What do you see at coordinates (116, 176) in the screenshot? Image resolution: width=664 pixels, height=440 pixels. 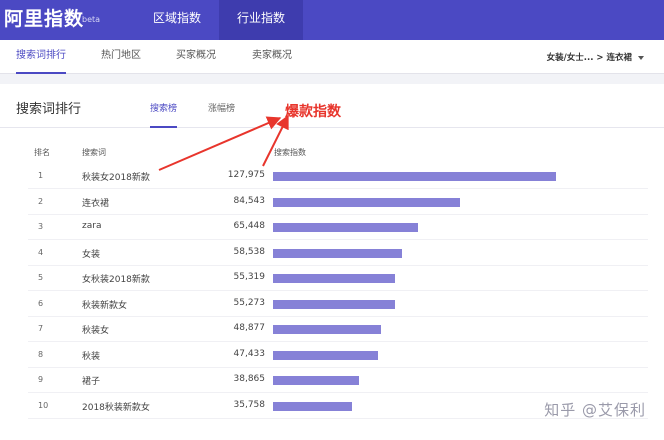 I see `row-keyword: 秋装女2018新款` at bounding box center [116, 176].